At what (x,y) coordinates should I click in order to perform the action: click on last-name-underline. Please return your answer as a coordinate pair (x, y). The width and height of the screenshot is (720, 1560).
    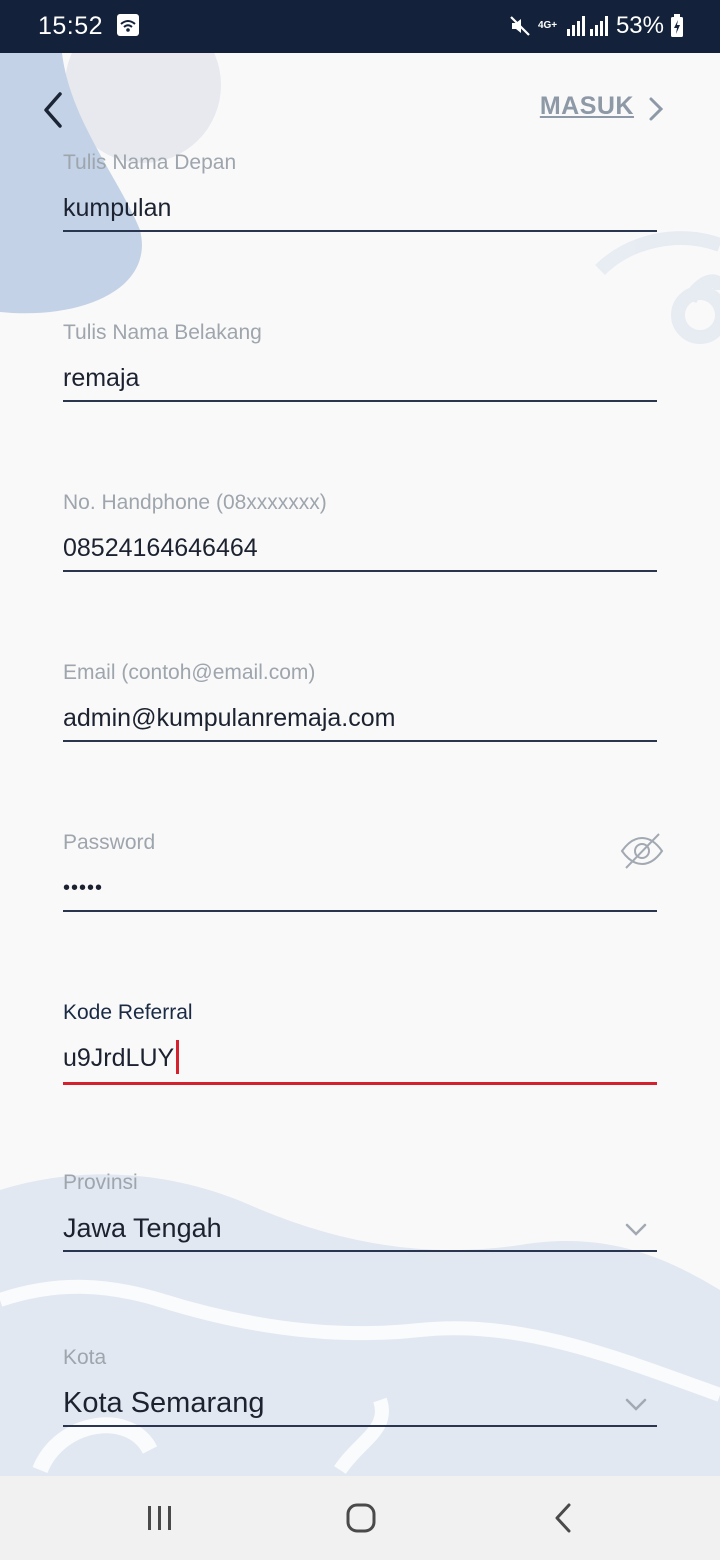
    Looking at the image, I should click on (360, 401).